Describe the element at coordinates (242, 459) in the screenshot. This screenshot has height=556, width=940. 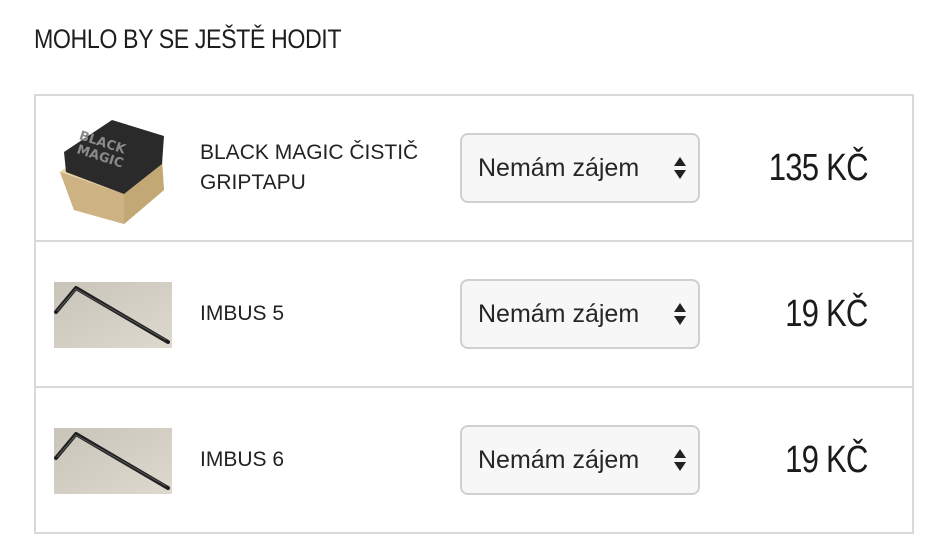
I see `product-name: IMBUS 6` at that location.